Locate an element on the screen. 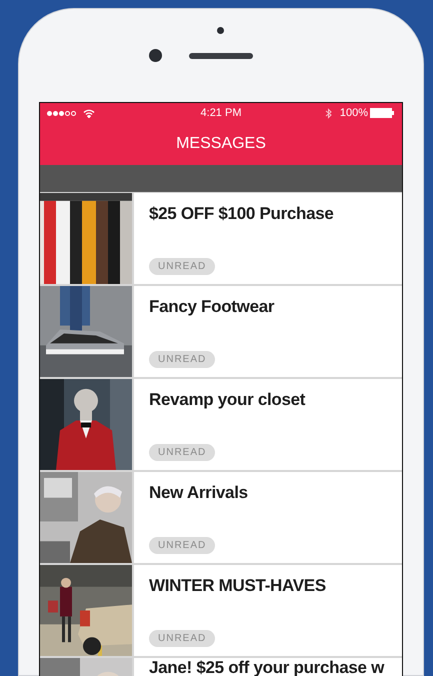 Image resolution: width=433 pixels, height=676 pixels. message-title: WINTER MUST-HAVES is located at coordinates (238, 585).